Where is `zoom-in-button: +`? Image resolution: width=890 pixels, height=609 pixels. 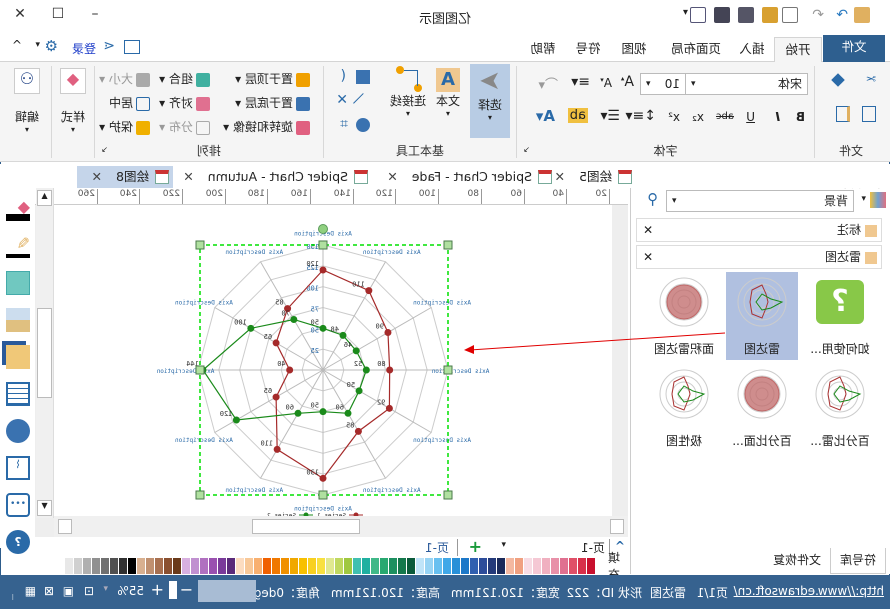 zoom-in-button: + is located at coordinates (157, 589).